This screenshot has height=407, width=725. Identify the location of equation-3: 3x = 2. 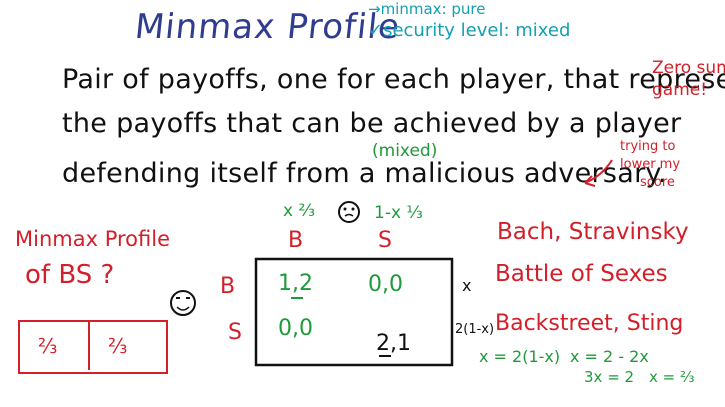
(609, 377).